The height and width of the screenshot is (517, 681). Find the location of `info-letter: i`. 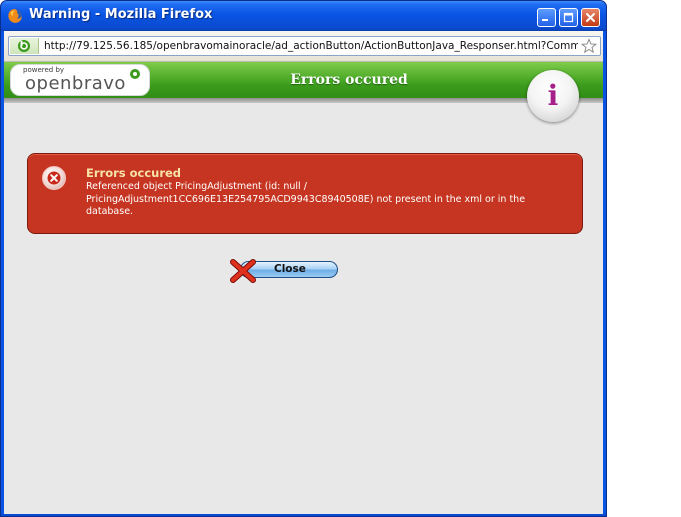

info-letter: i is located at coordinates (553, 95).